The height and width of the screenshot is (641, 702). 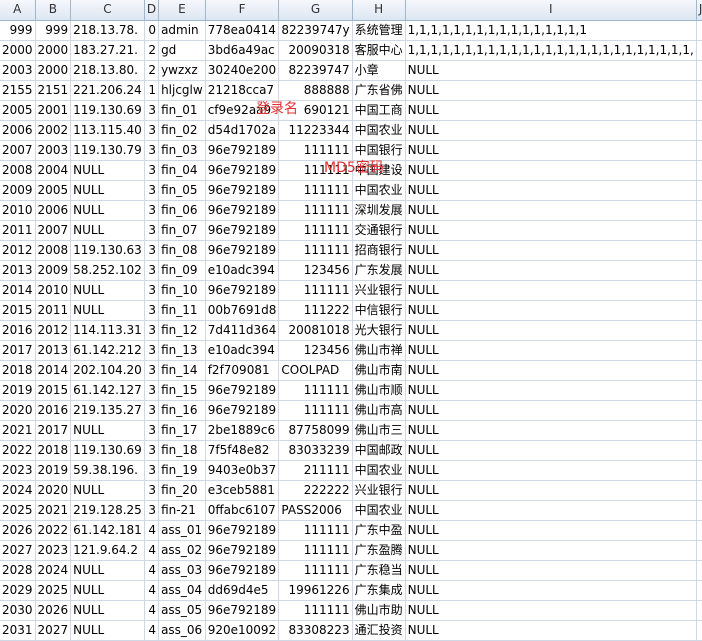 I want to click on cell-b: 2026, so click(x=53, y=610).